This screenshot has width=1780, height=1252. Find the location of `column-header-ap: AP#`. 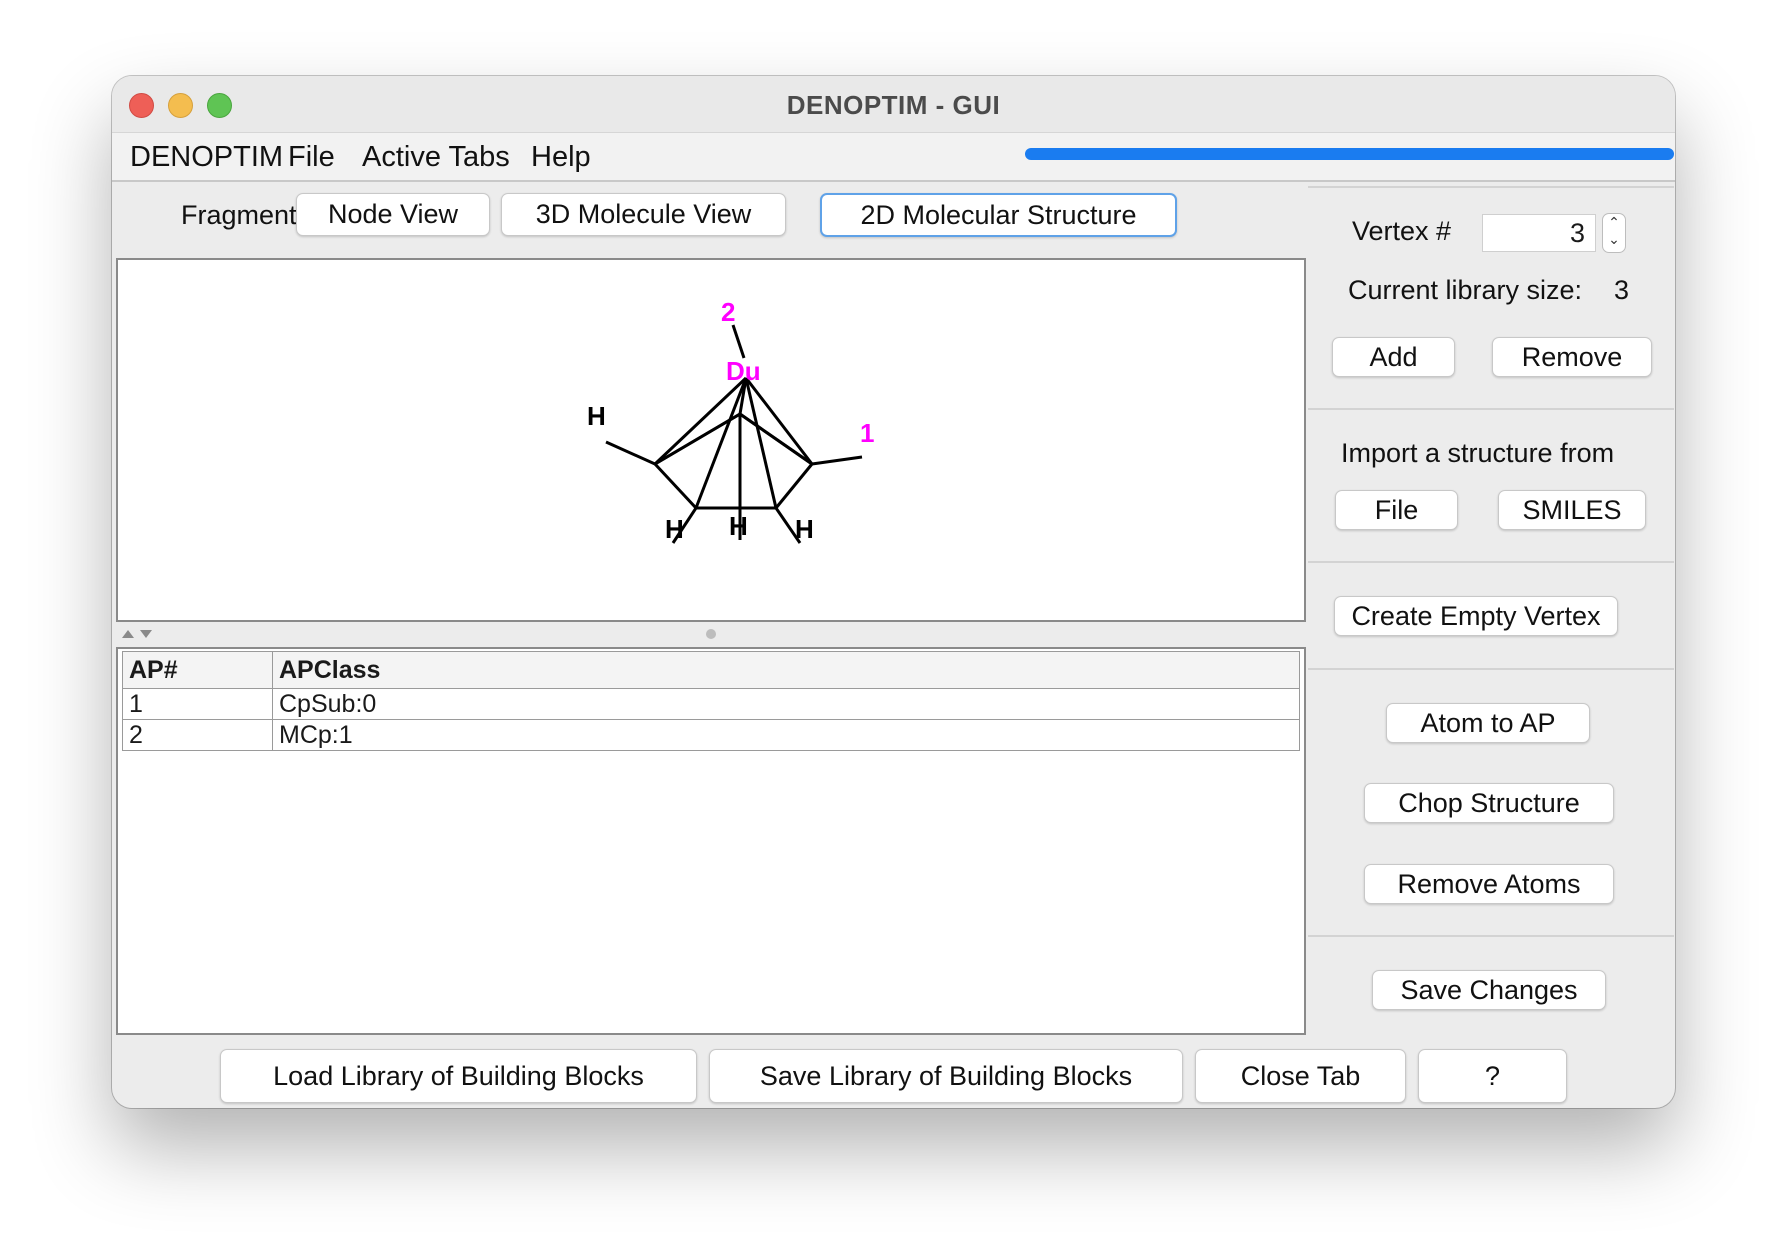

column-header-ap: AP# is located at coordinates (197, 670).